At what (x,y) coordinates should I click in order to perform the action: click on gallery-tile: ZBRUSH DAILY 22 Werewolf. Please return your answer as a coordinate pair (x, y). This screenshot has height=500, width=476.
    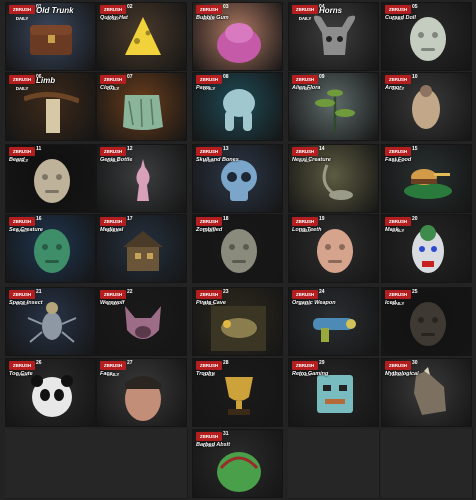
    Looking at the image, I should click on (141, 321).